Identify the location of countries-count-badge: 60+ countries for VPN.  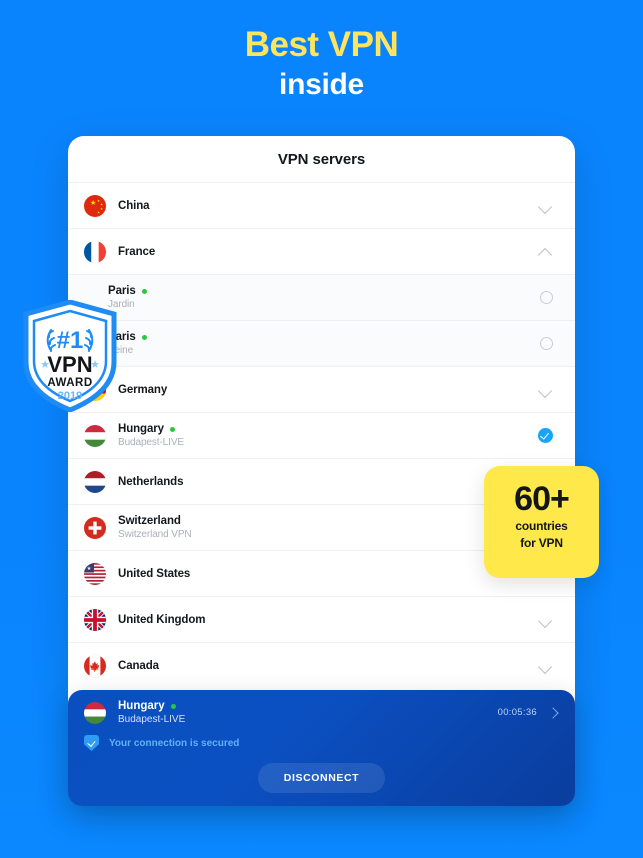
(541, 522).